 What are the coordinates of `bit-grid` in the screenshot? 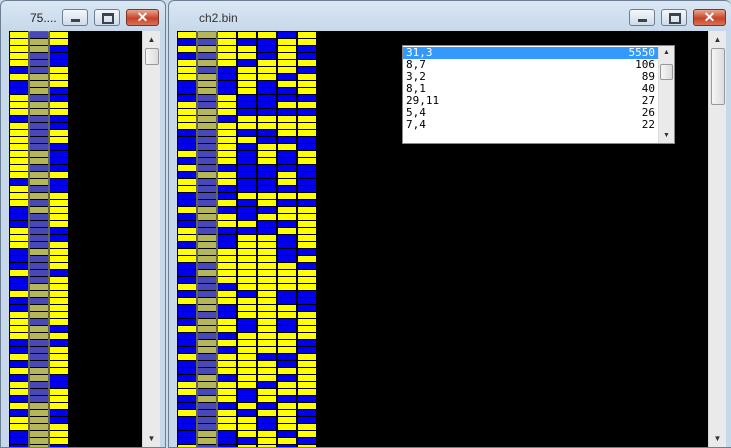 It's located at (40, 239).